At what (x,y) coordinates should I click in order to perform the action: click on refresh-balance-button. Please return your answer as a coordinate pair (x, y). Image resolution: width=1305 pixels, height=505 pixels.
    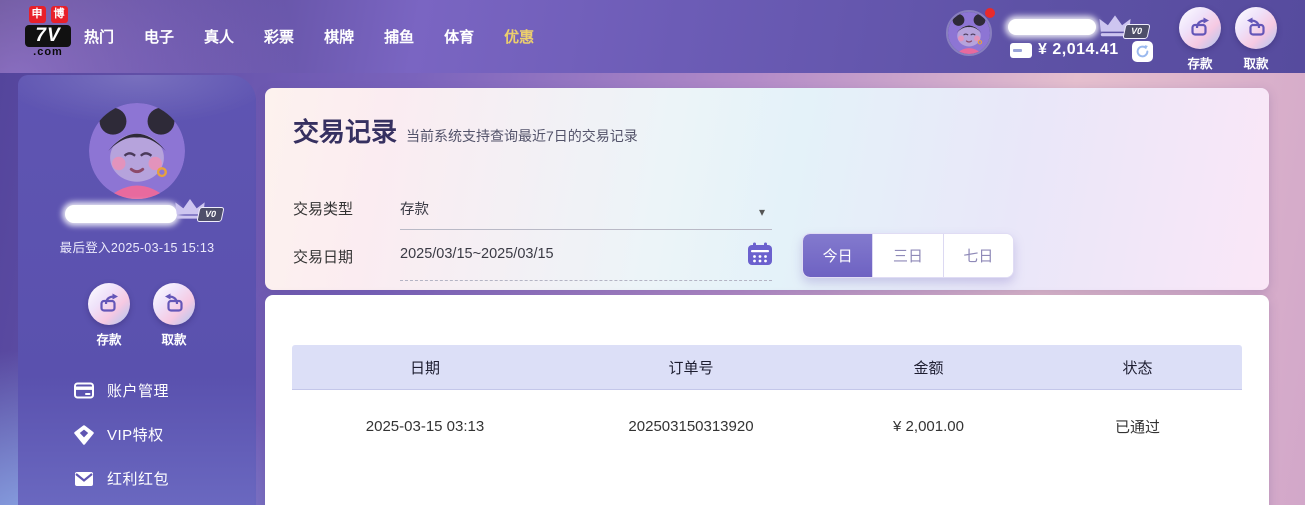
    Looking at the image, I should click on (1142, 51).